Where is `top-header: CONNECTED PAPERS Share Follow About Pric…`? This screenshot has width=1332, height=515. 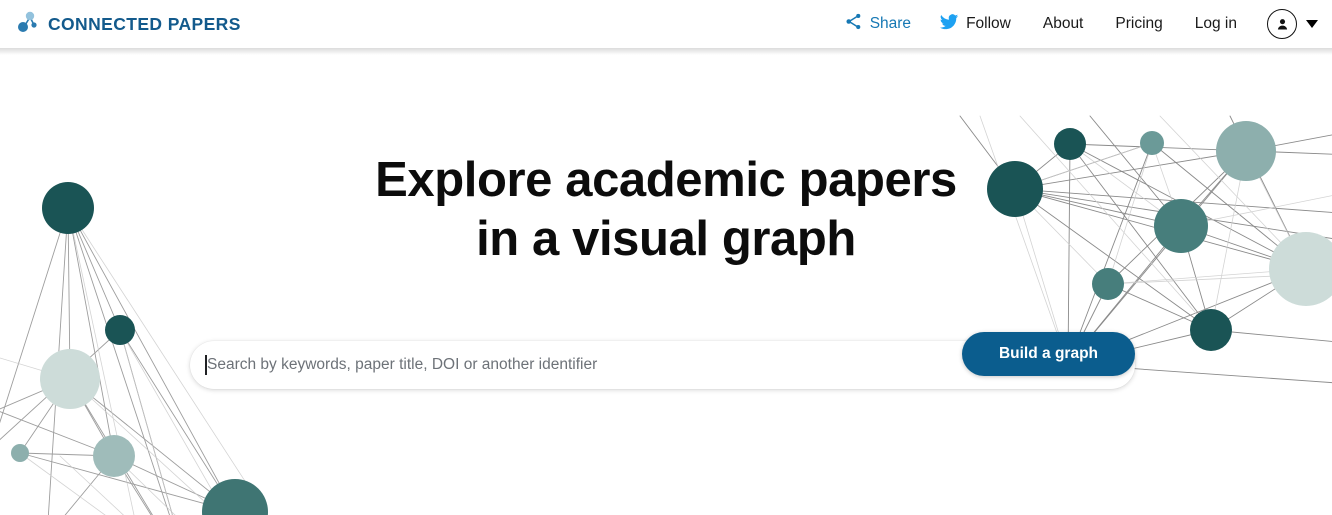 top-header: CONNECTED PAPERS Share Follow About Pric… is located at coordinates (666, 24).